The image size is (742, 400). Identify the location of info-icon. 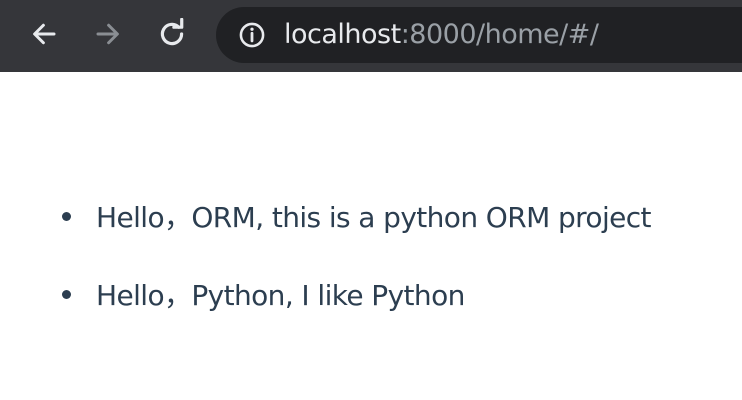
(252, 35).